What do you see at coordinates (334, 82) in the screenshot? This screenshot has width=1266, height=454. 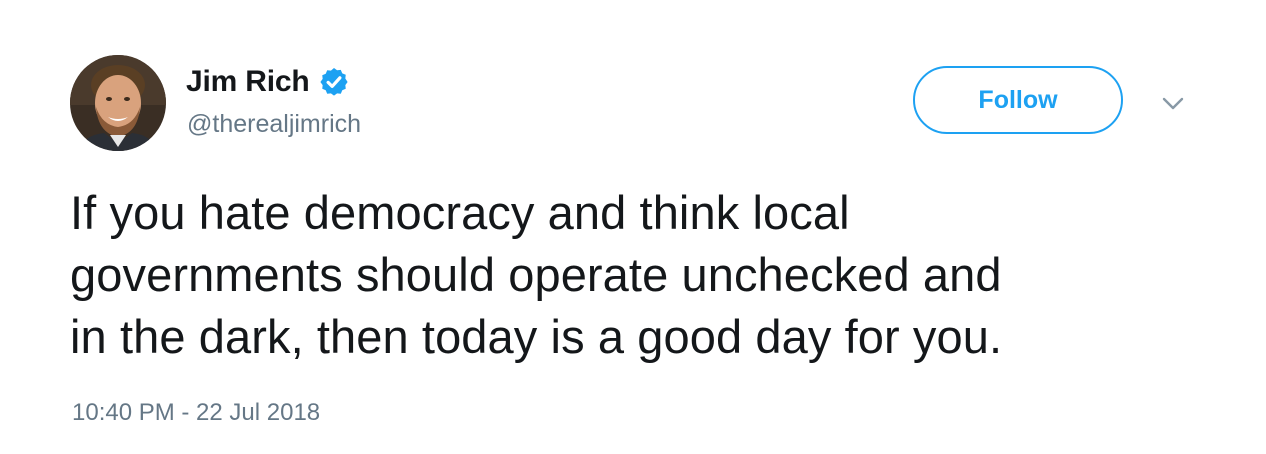 I see `verified-badge-icon` at bounding box center [334, 82].